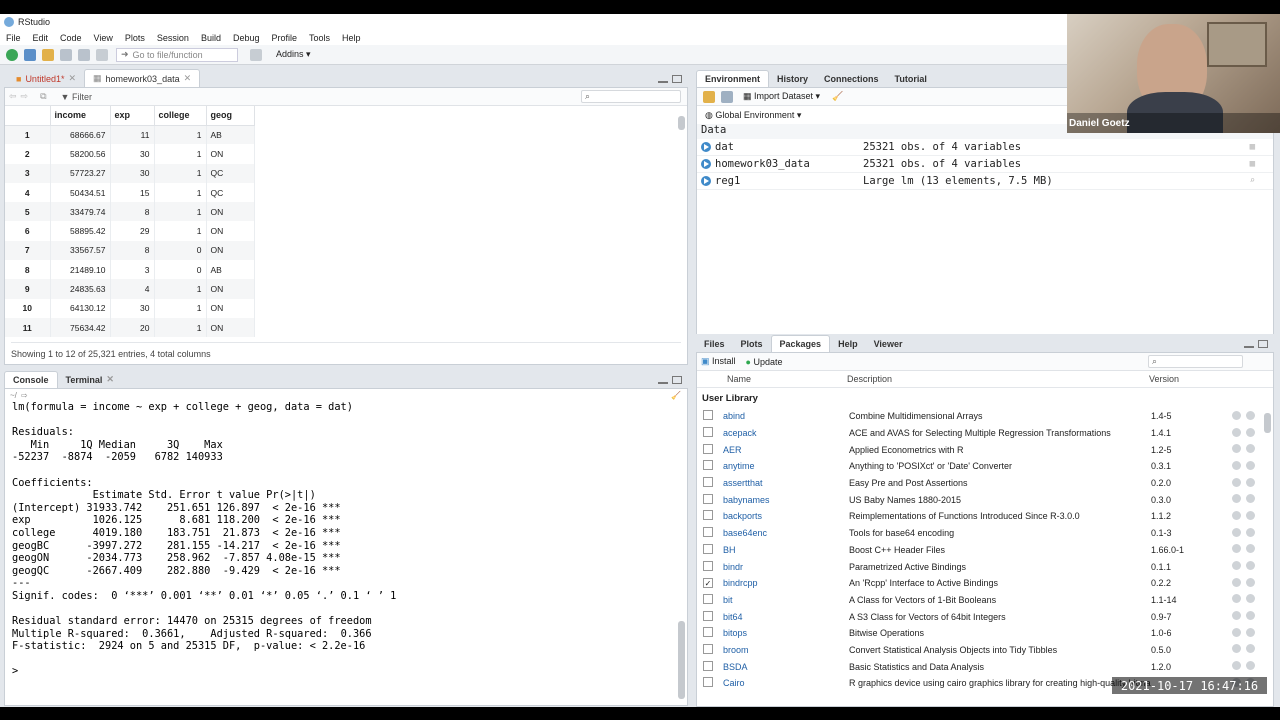 This screenshot has height=720, width=1280. Describe the element at coordinates (786, 566) in the screenshot. I see `package-name-link: bindr` at that location.